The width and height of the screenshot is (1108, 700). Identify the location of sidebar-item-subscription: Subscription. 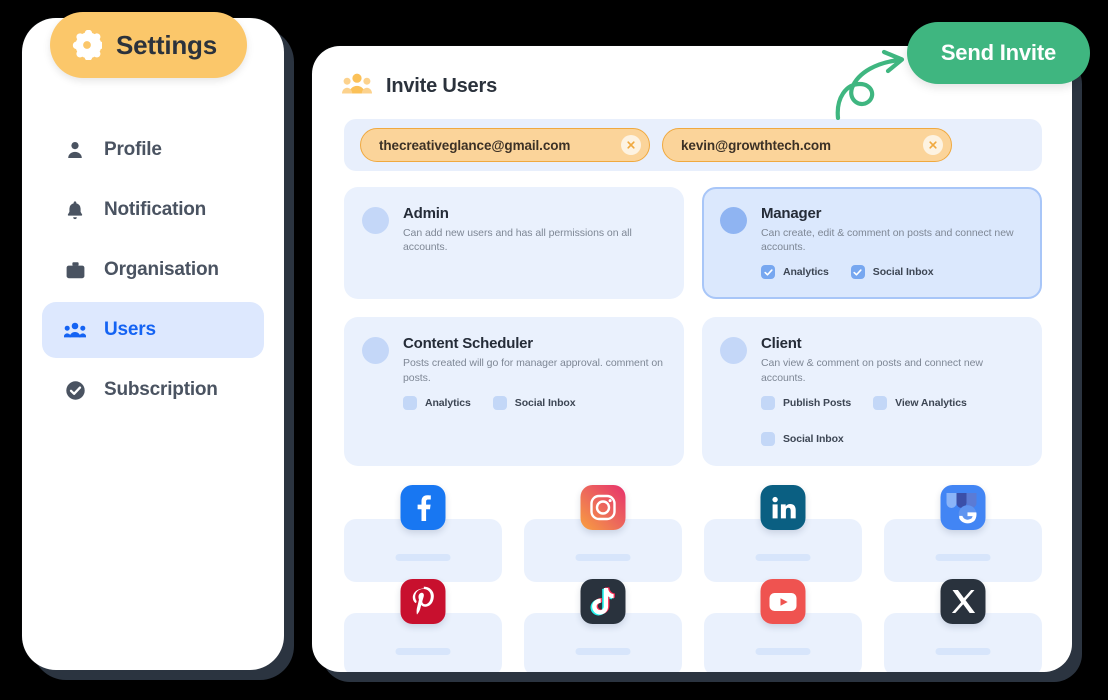
(153, 390).